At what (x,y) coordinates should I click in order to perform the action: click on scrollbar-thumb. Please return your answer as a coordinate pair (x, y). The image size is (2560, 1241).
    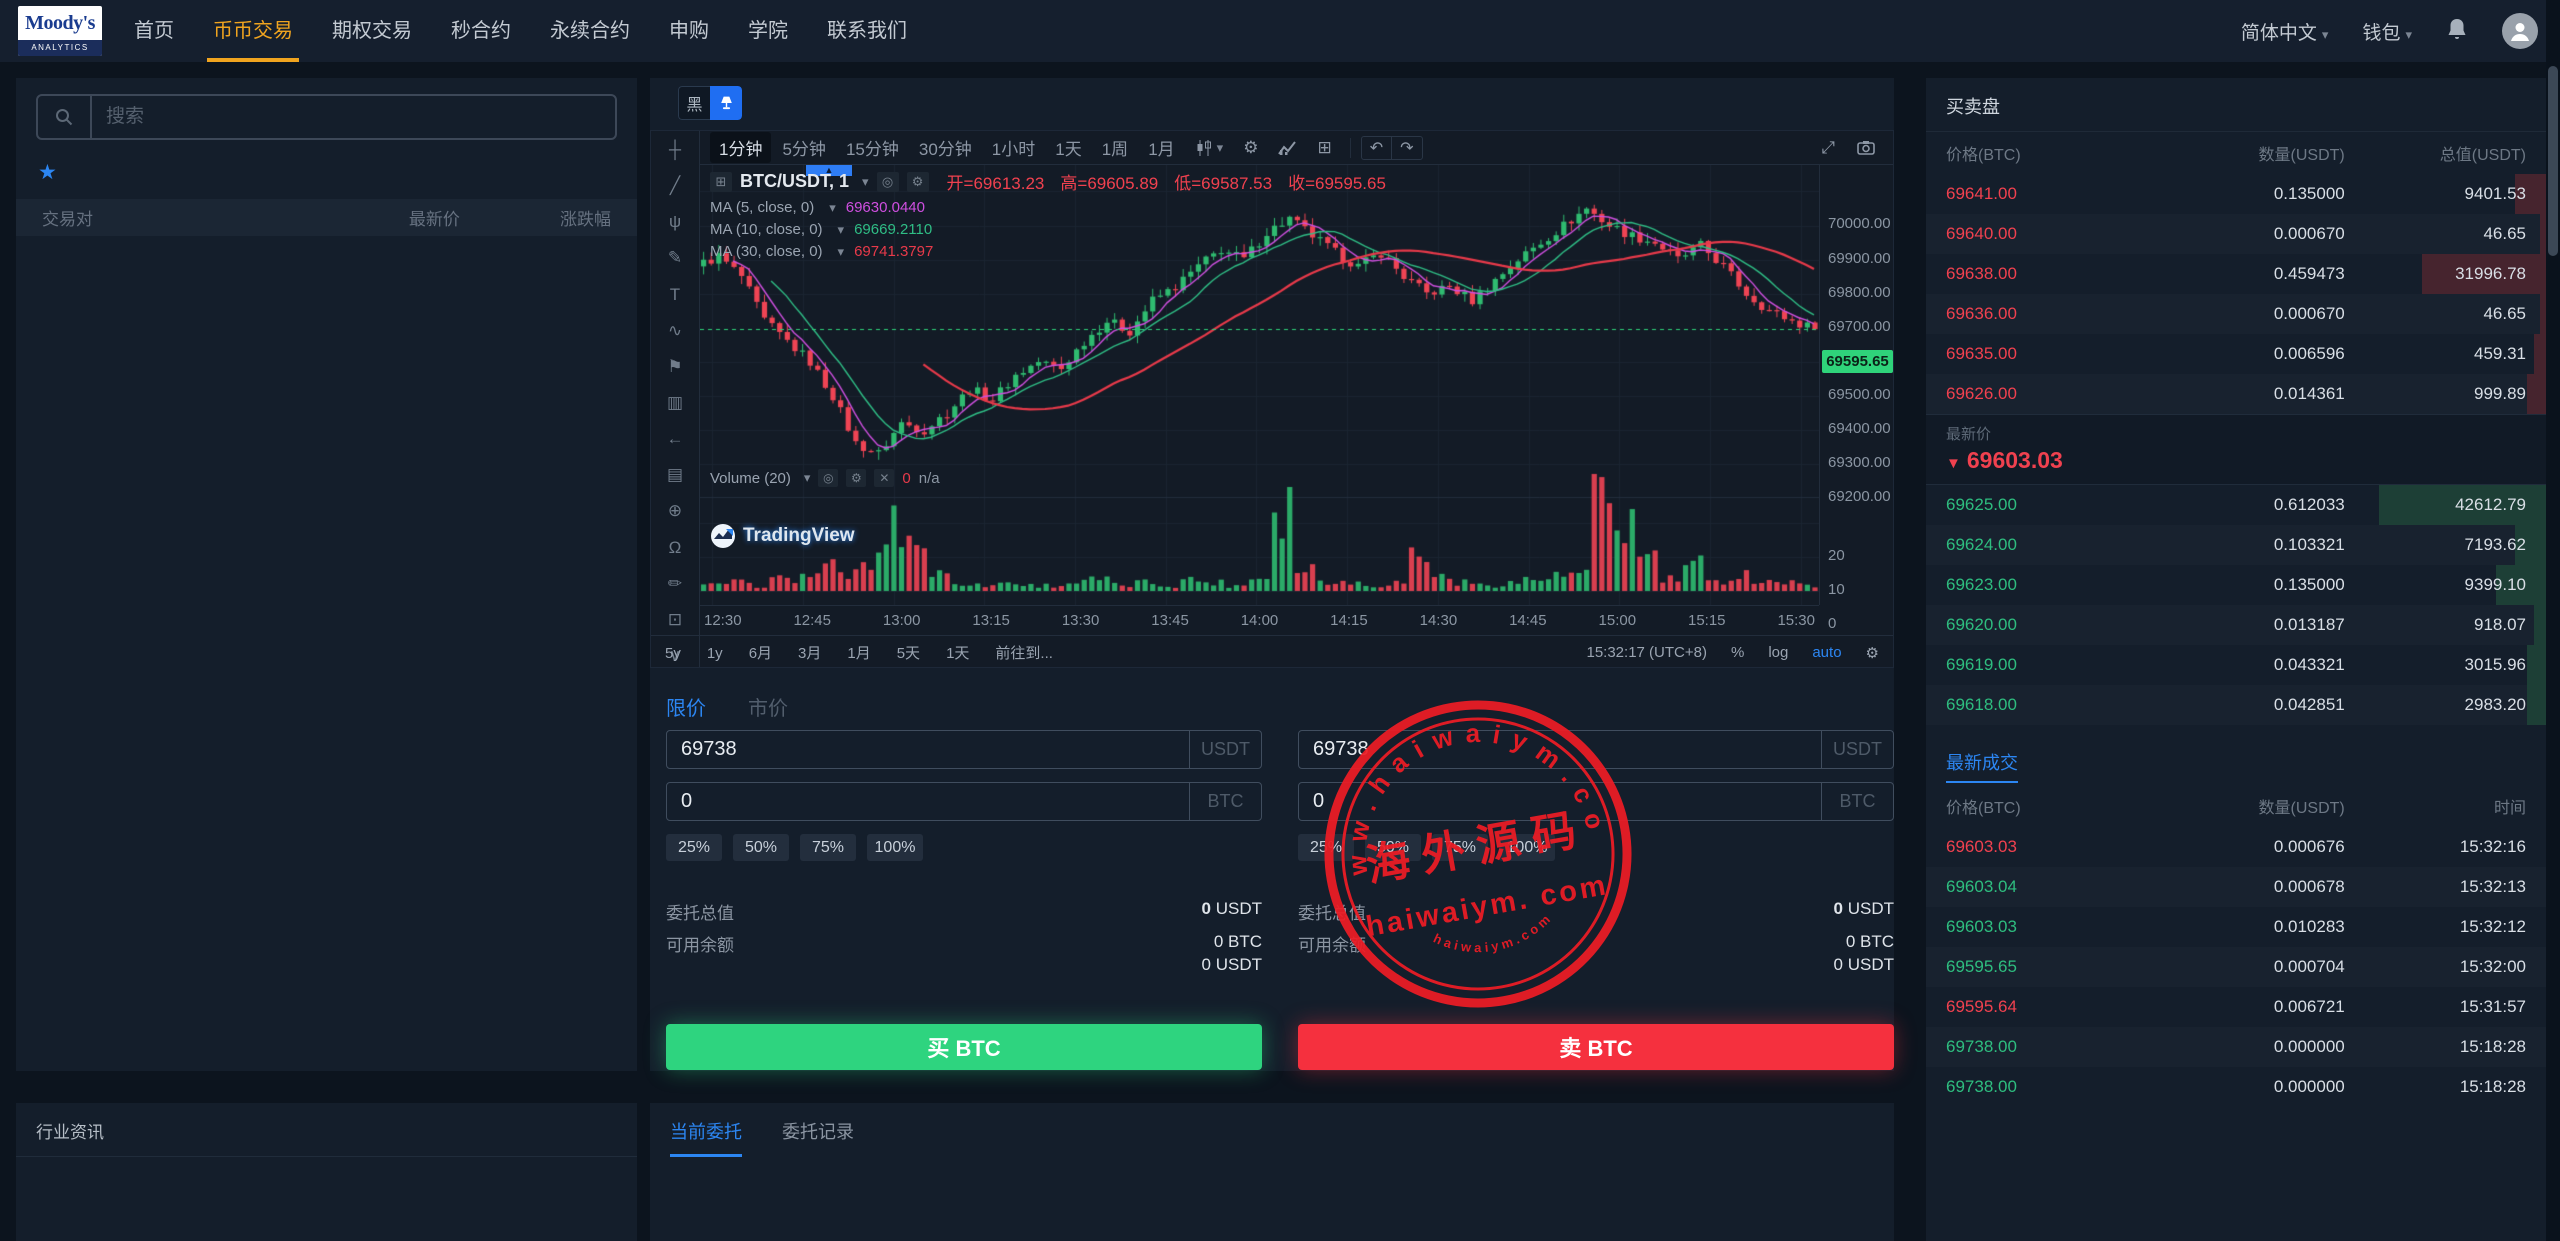
    Looking at the image, I should click on (2553, 161).